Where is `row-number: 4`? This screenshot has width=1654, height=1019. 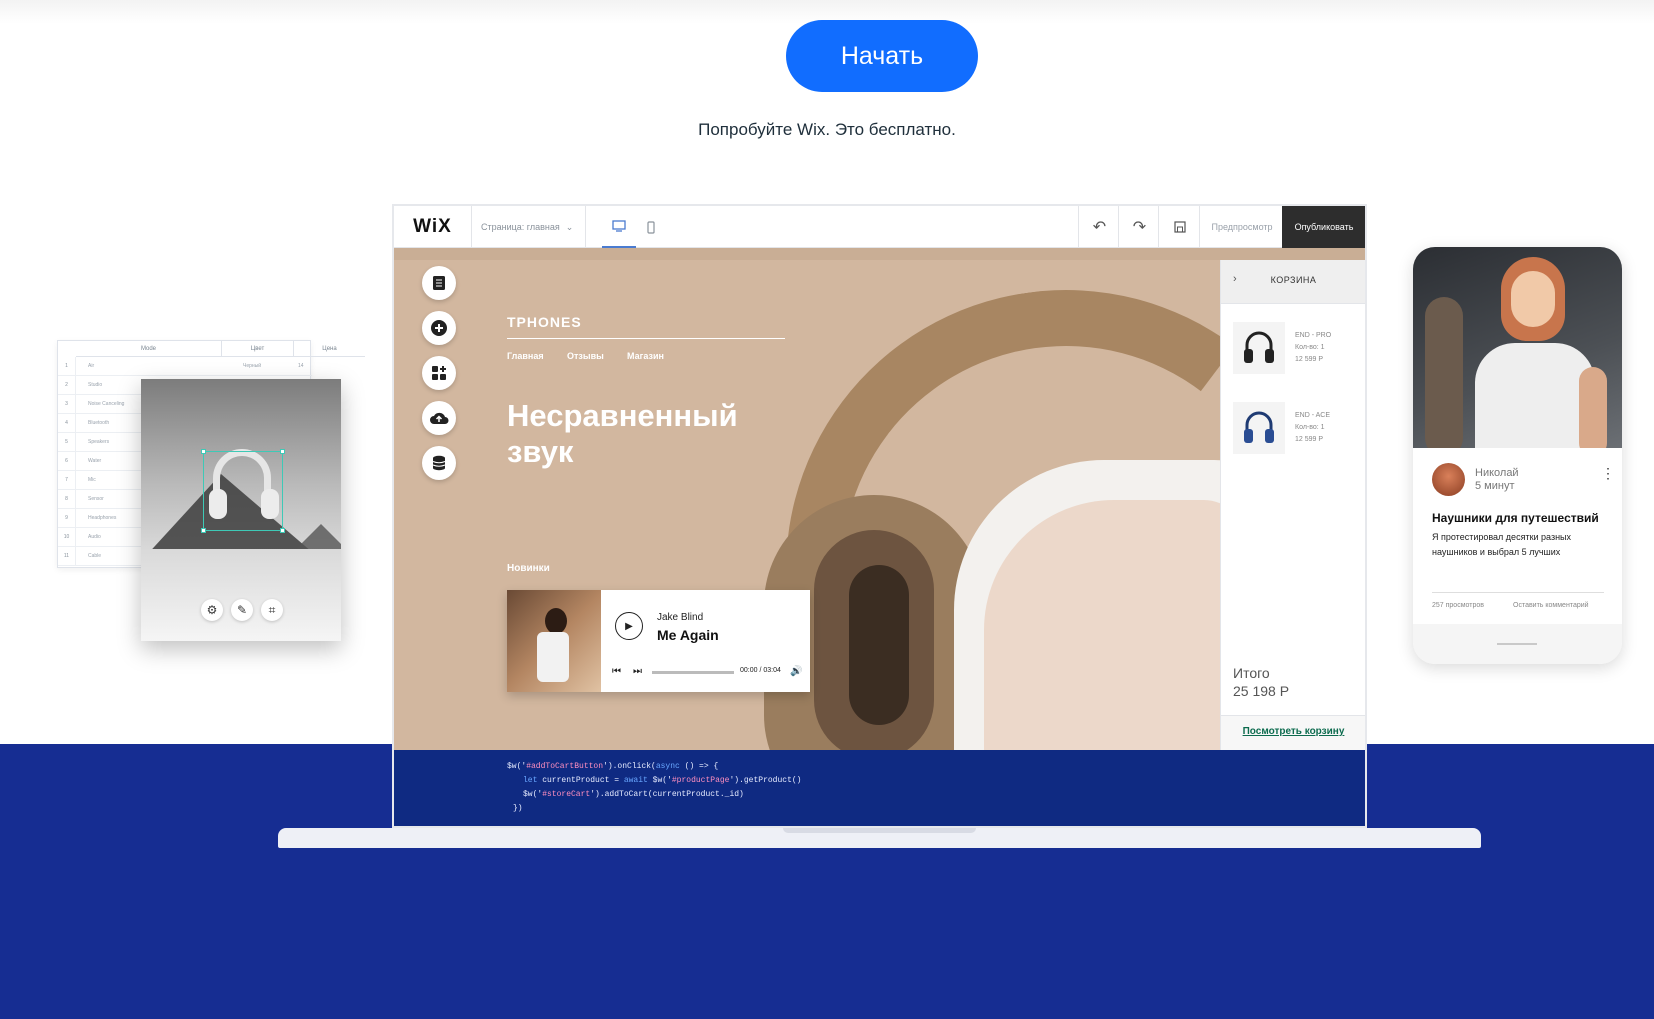
row-number: 4 is located at coordinates (67, 423).